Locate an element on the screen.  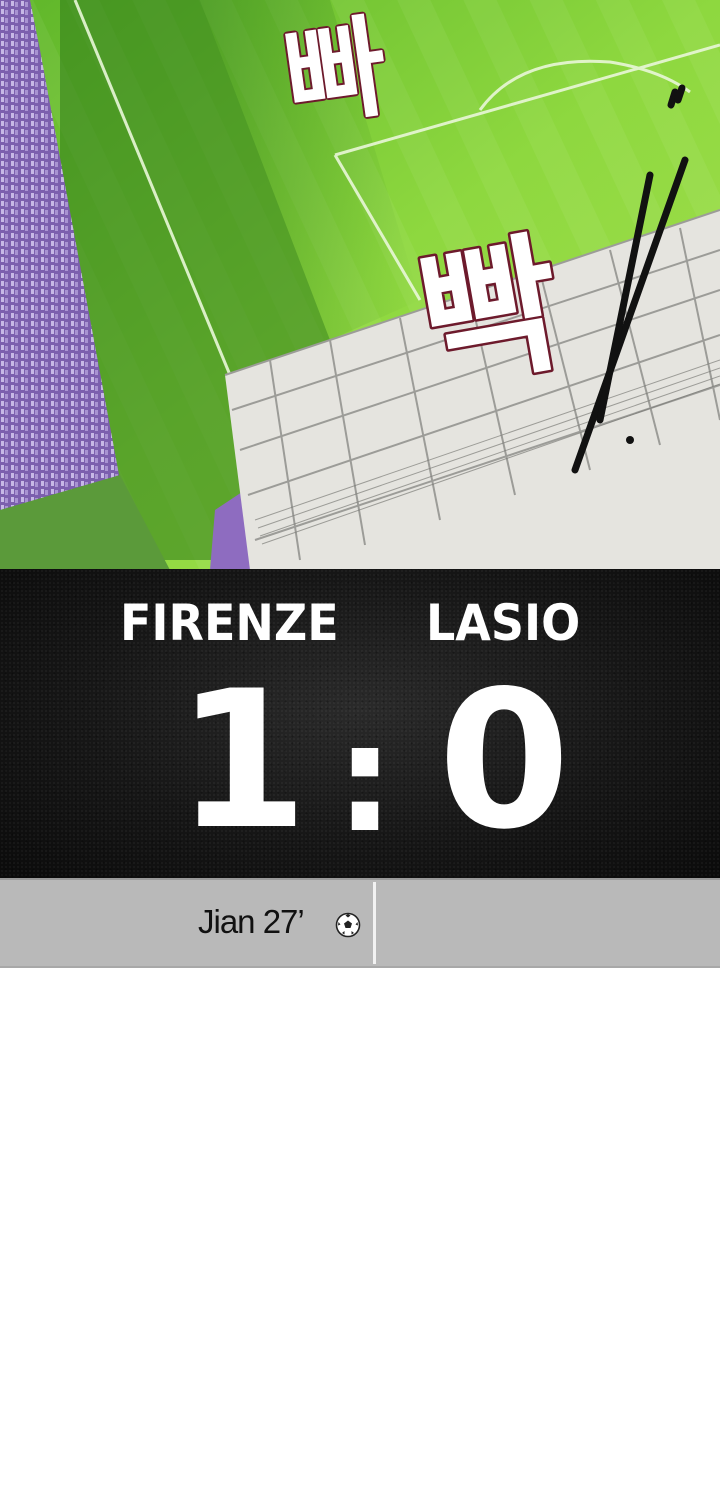
away-score: 0 is located at coordinates (504, 760).